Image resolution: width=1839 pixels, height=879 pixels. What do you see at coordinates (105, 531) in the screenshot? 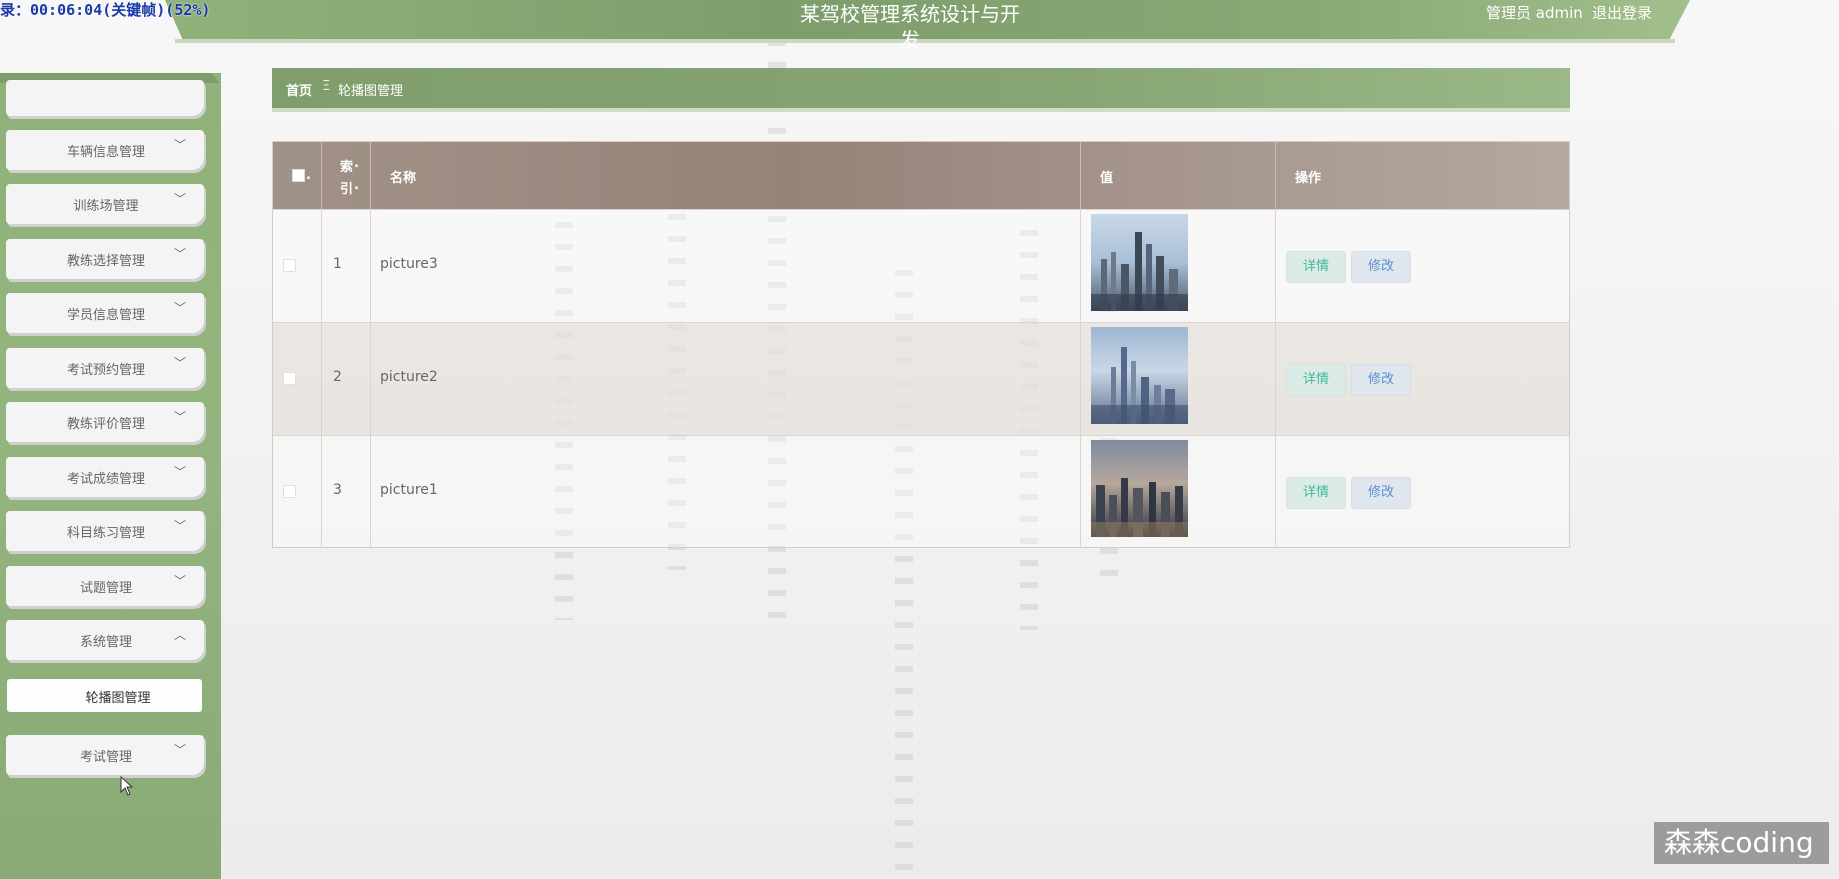
I see `sidebar-item-subject-practice: 科目练习管理 ﹀` at bounding box center [105, 531].